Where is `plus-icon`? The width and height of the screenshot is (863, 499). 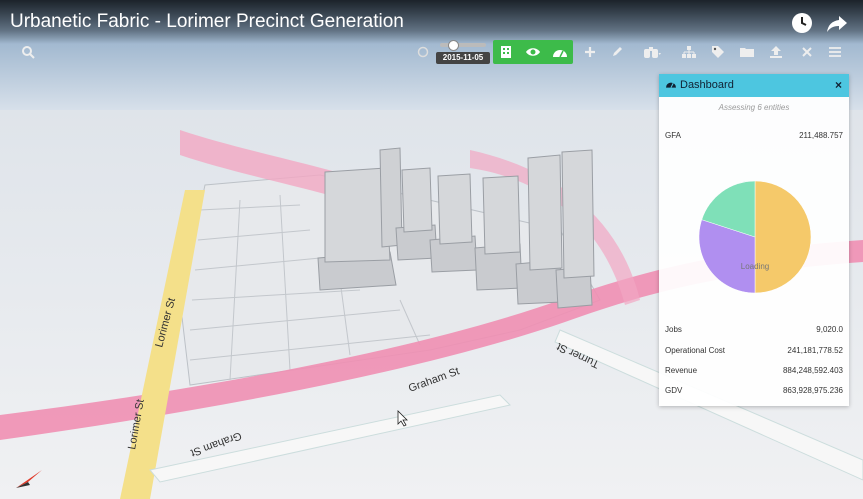
plus-icon is located at coordinates (590, 52).